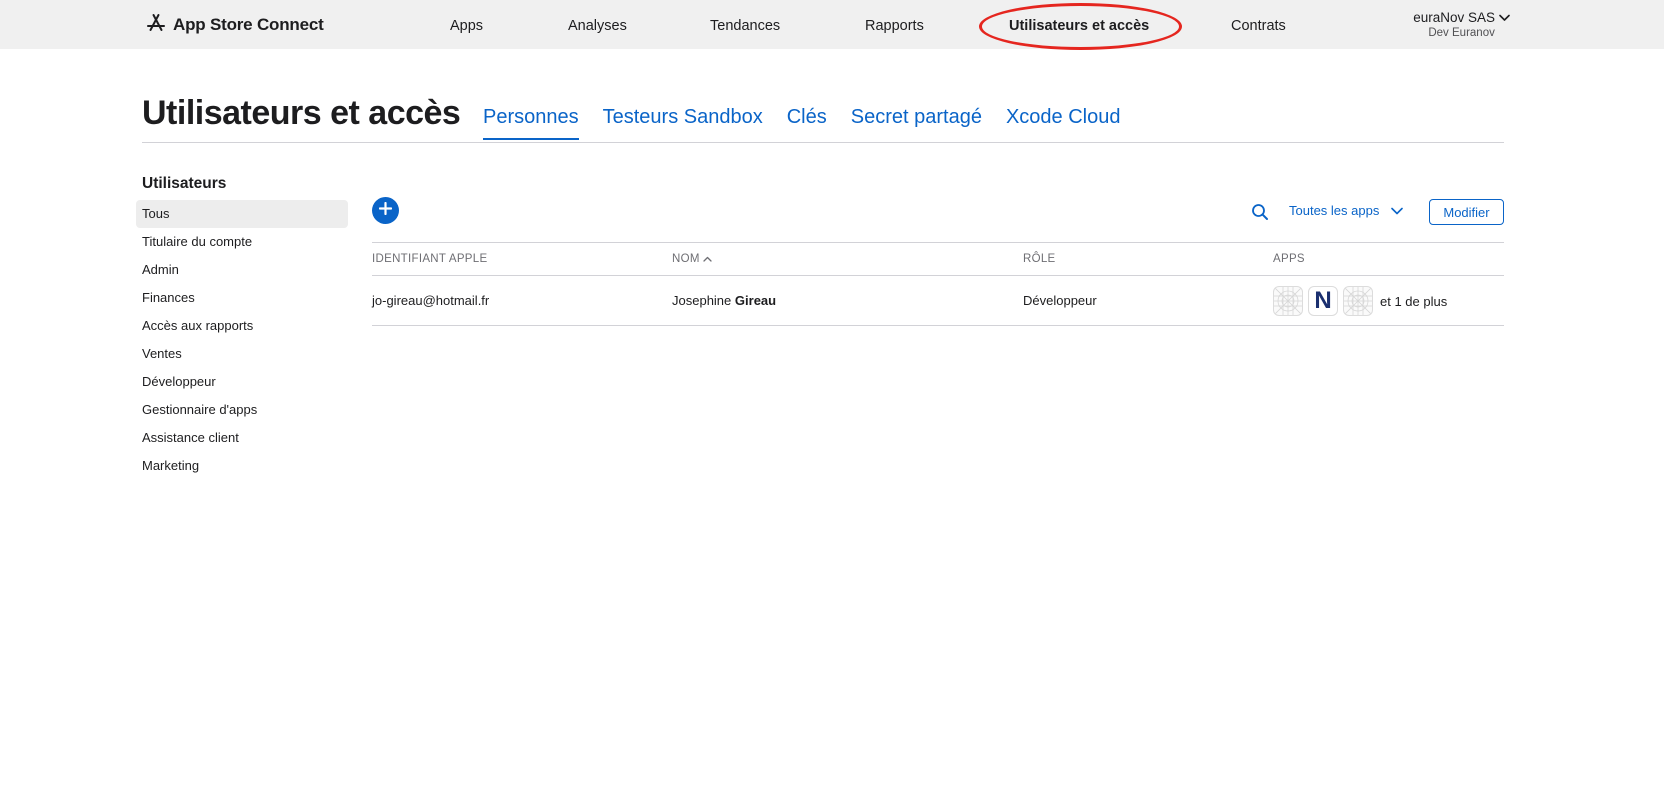 The height and width of the screenshot is (790, 1664). What do you see at coordinates (894, 26) in the screenshot?
I see `nav-rapports: Rapports` at bounding box center [894, 26].